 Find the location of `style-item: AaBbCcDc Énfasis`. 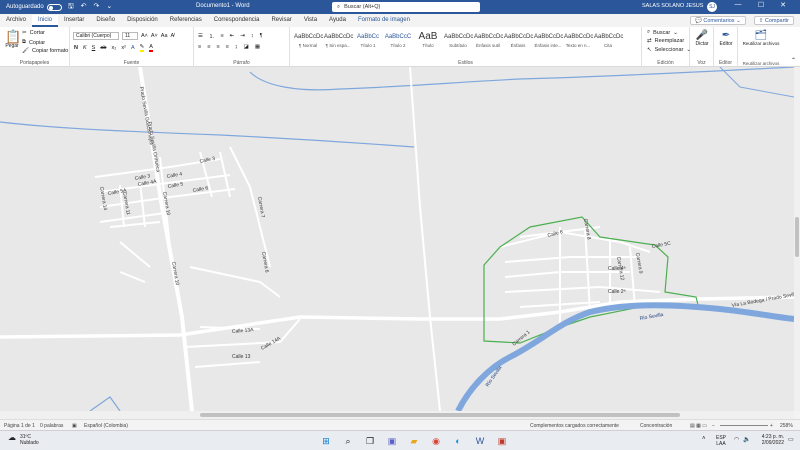

style-item: AaBbCcDc Énfasis is located at coordinates (518, 42).